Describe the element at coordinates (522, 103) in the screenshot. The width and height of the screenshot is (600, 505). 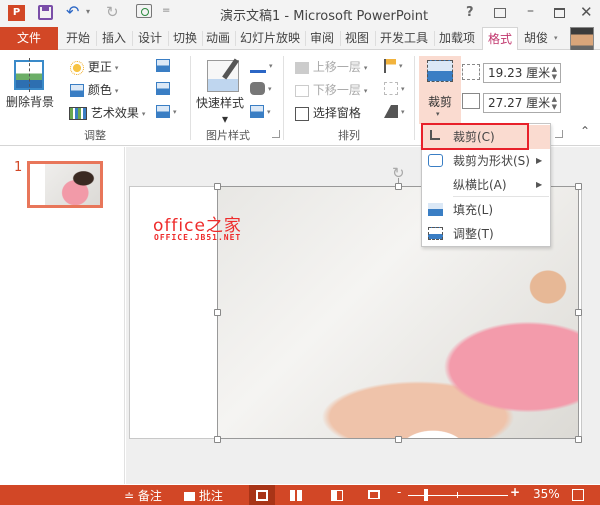
I see `shape-width-input: 27.27 厘米 ▲ ▼` at that location.